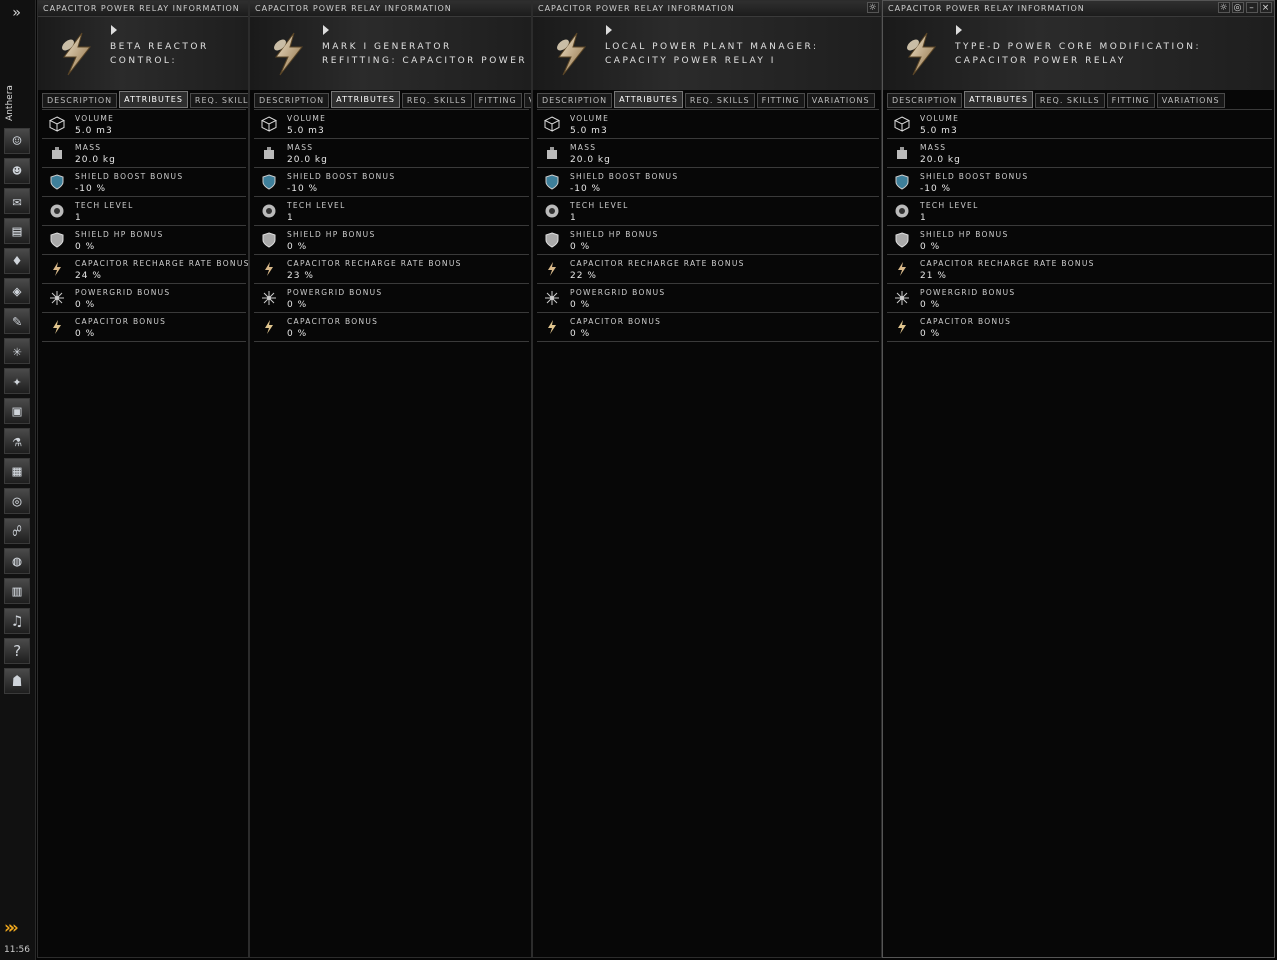  I want to click on attribute-row-mass: MASS 20.0 kg, so click(708, 153).